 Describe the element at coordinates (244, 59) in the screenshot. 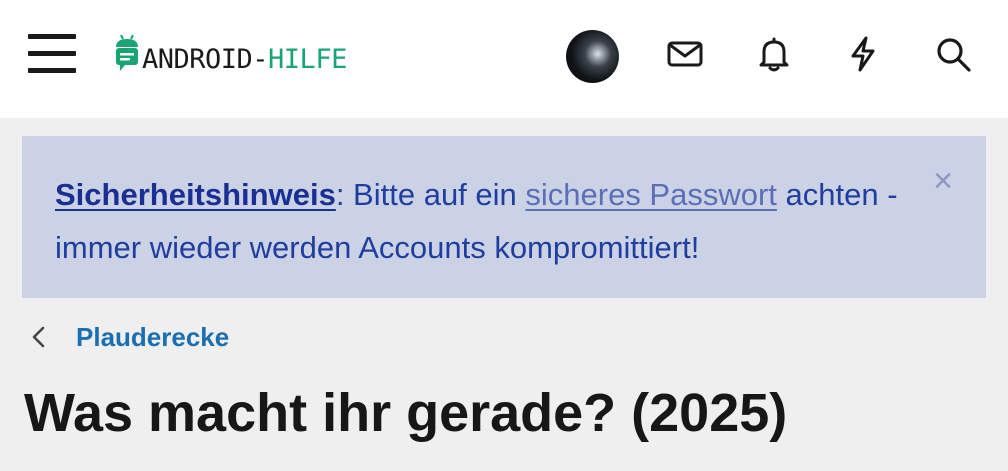

I see `logo-text: ANDROID-HILFE` at that location.